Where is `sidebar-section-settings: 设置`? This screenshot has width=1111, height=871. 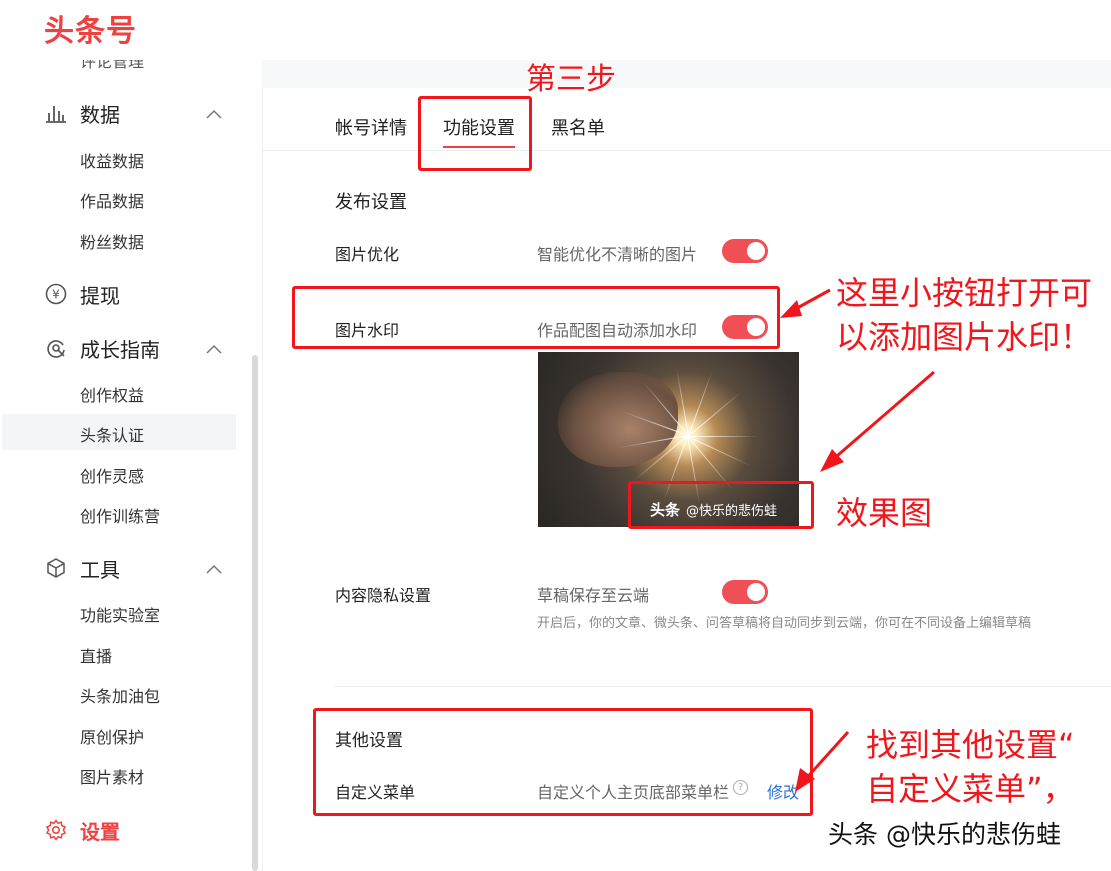
sidebar-section-settings: 设置 is located at coordinates (139, 830).